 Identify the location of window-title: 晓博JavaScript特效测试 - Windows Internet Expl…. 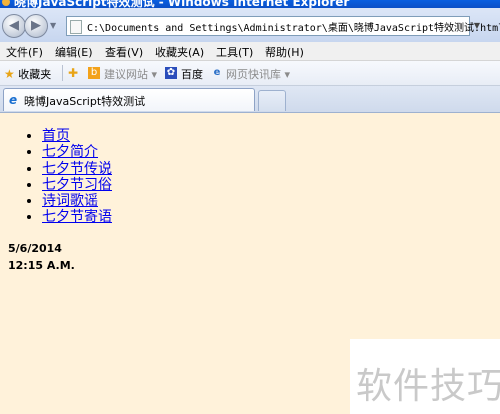
(182, 4).